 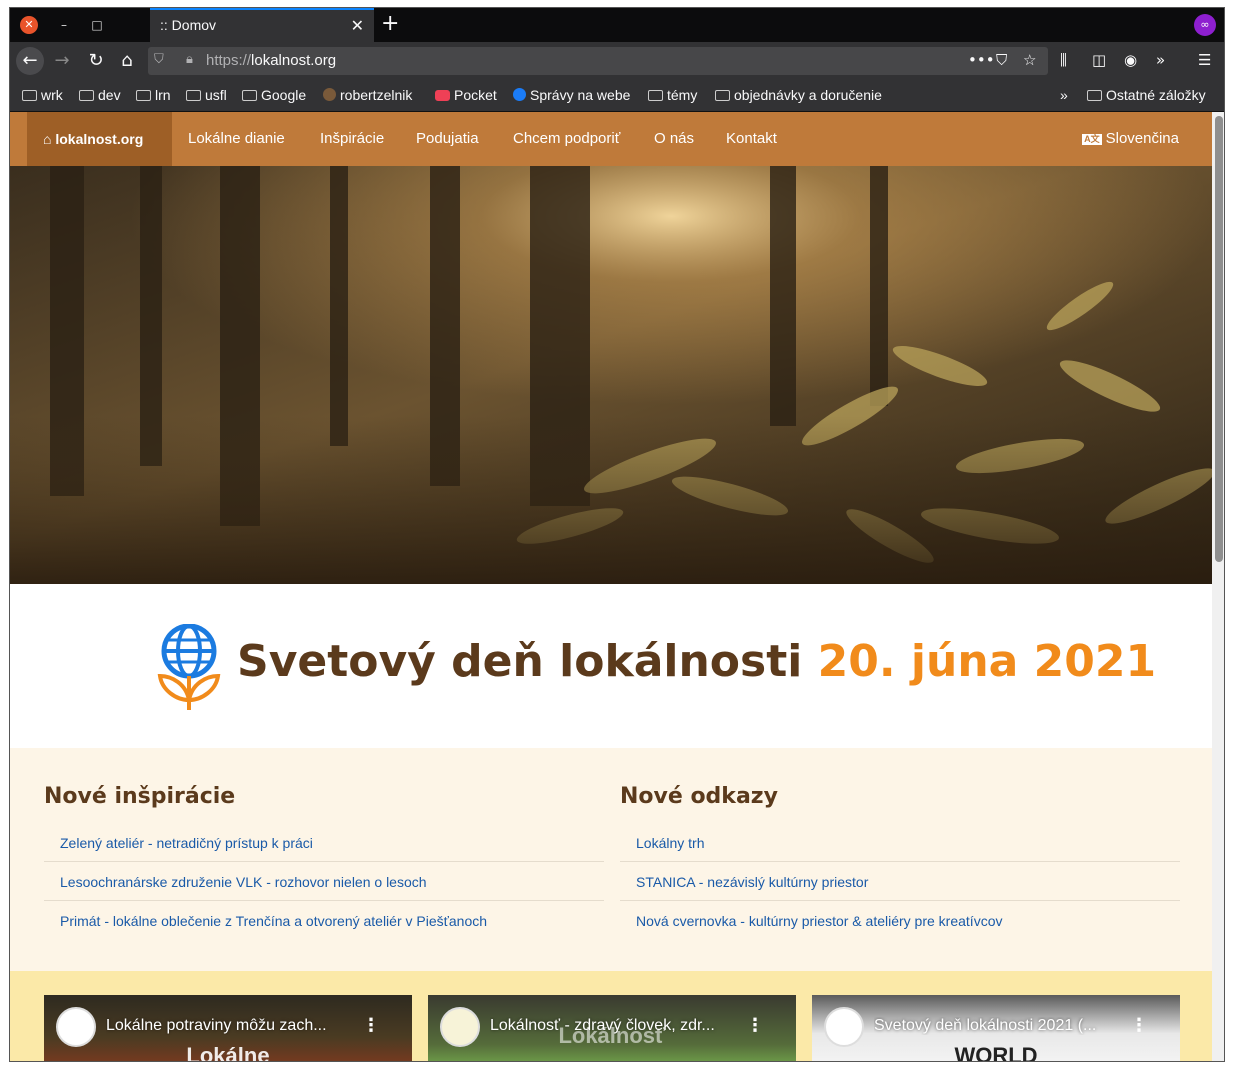 I want to click on new-tab-icon: +, so click(x=390, y=23).